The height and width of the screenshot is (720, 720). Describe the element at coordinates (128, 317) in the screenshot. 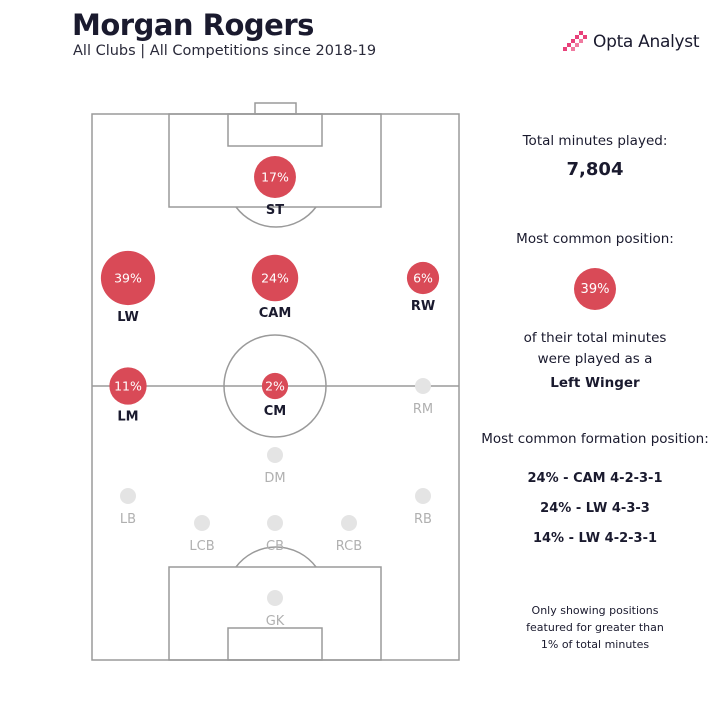

I see `position-label-lw: LW` at that location.